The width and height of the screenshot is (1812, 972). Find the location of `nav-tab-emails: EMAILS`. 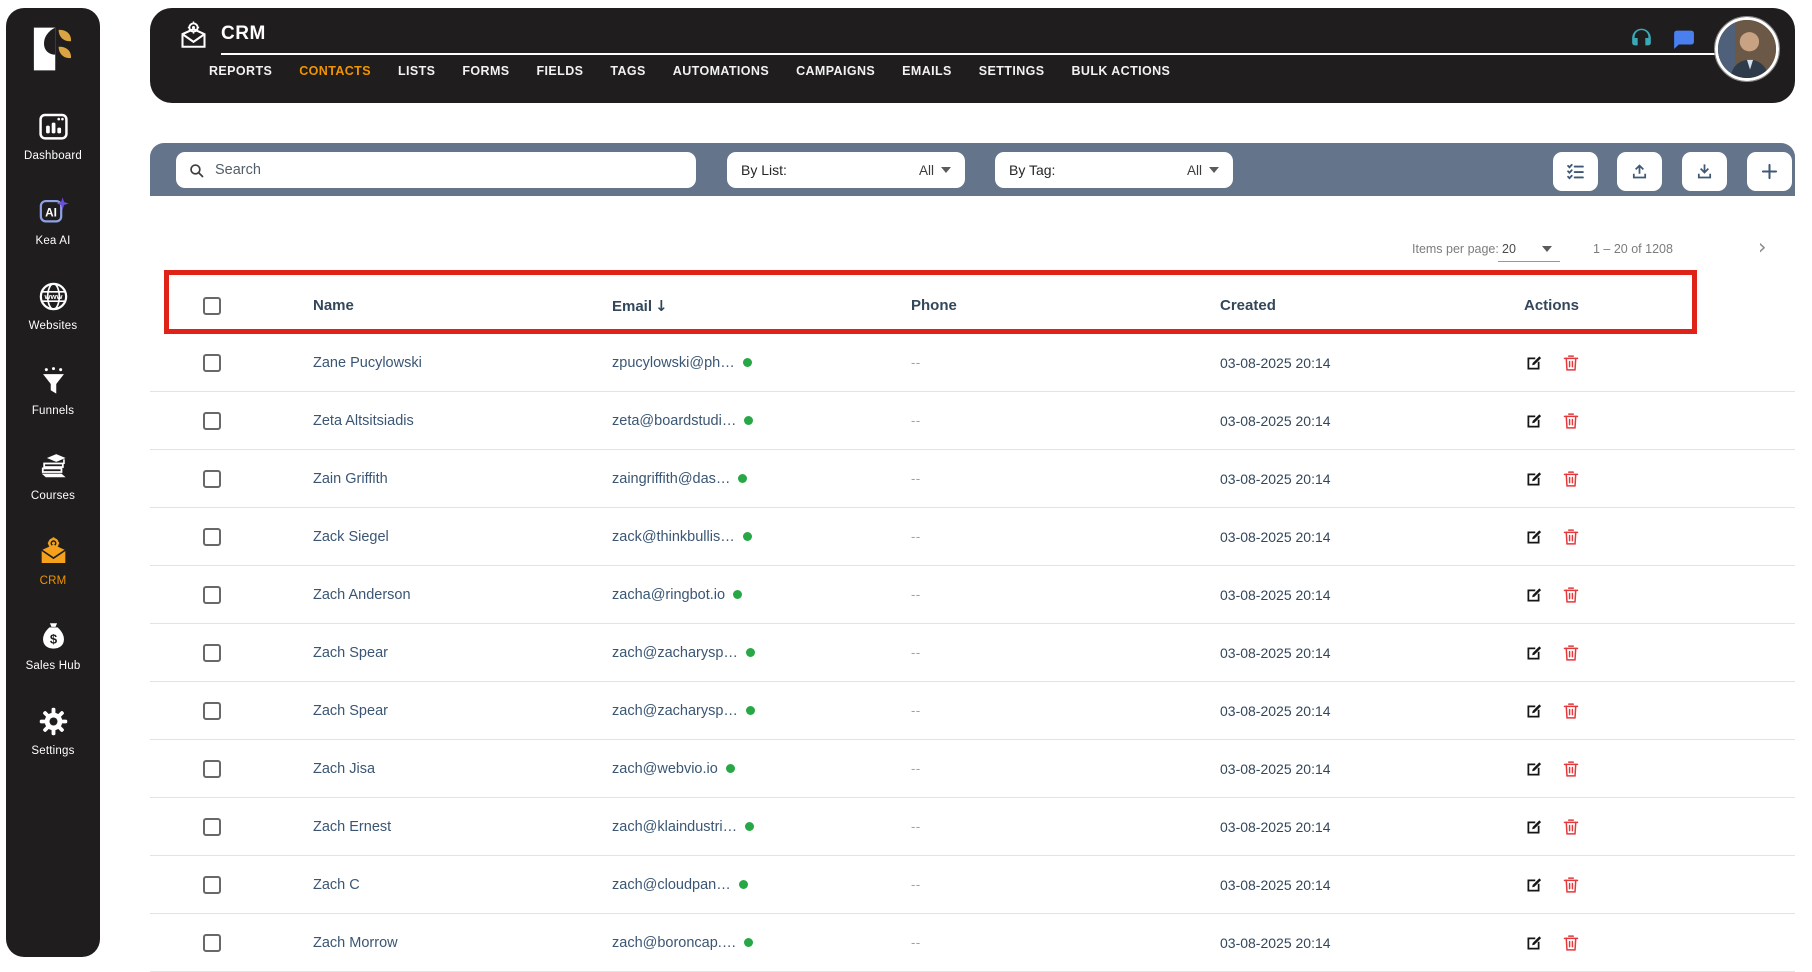

nav-tab-emails: EMAILS is located at coordinates (927, 71).